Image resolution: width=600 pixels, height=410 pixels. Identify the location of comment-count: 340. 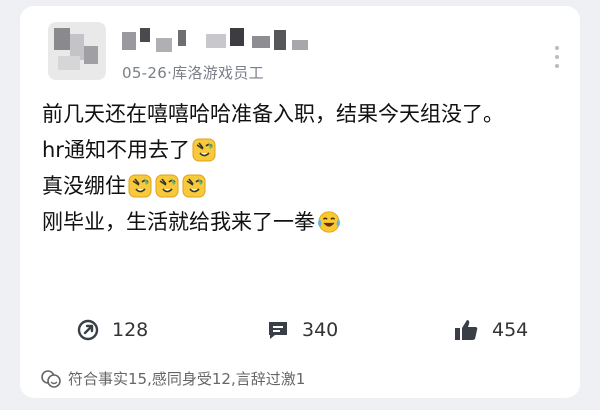
(320, 330).